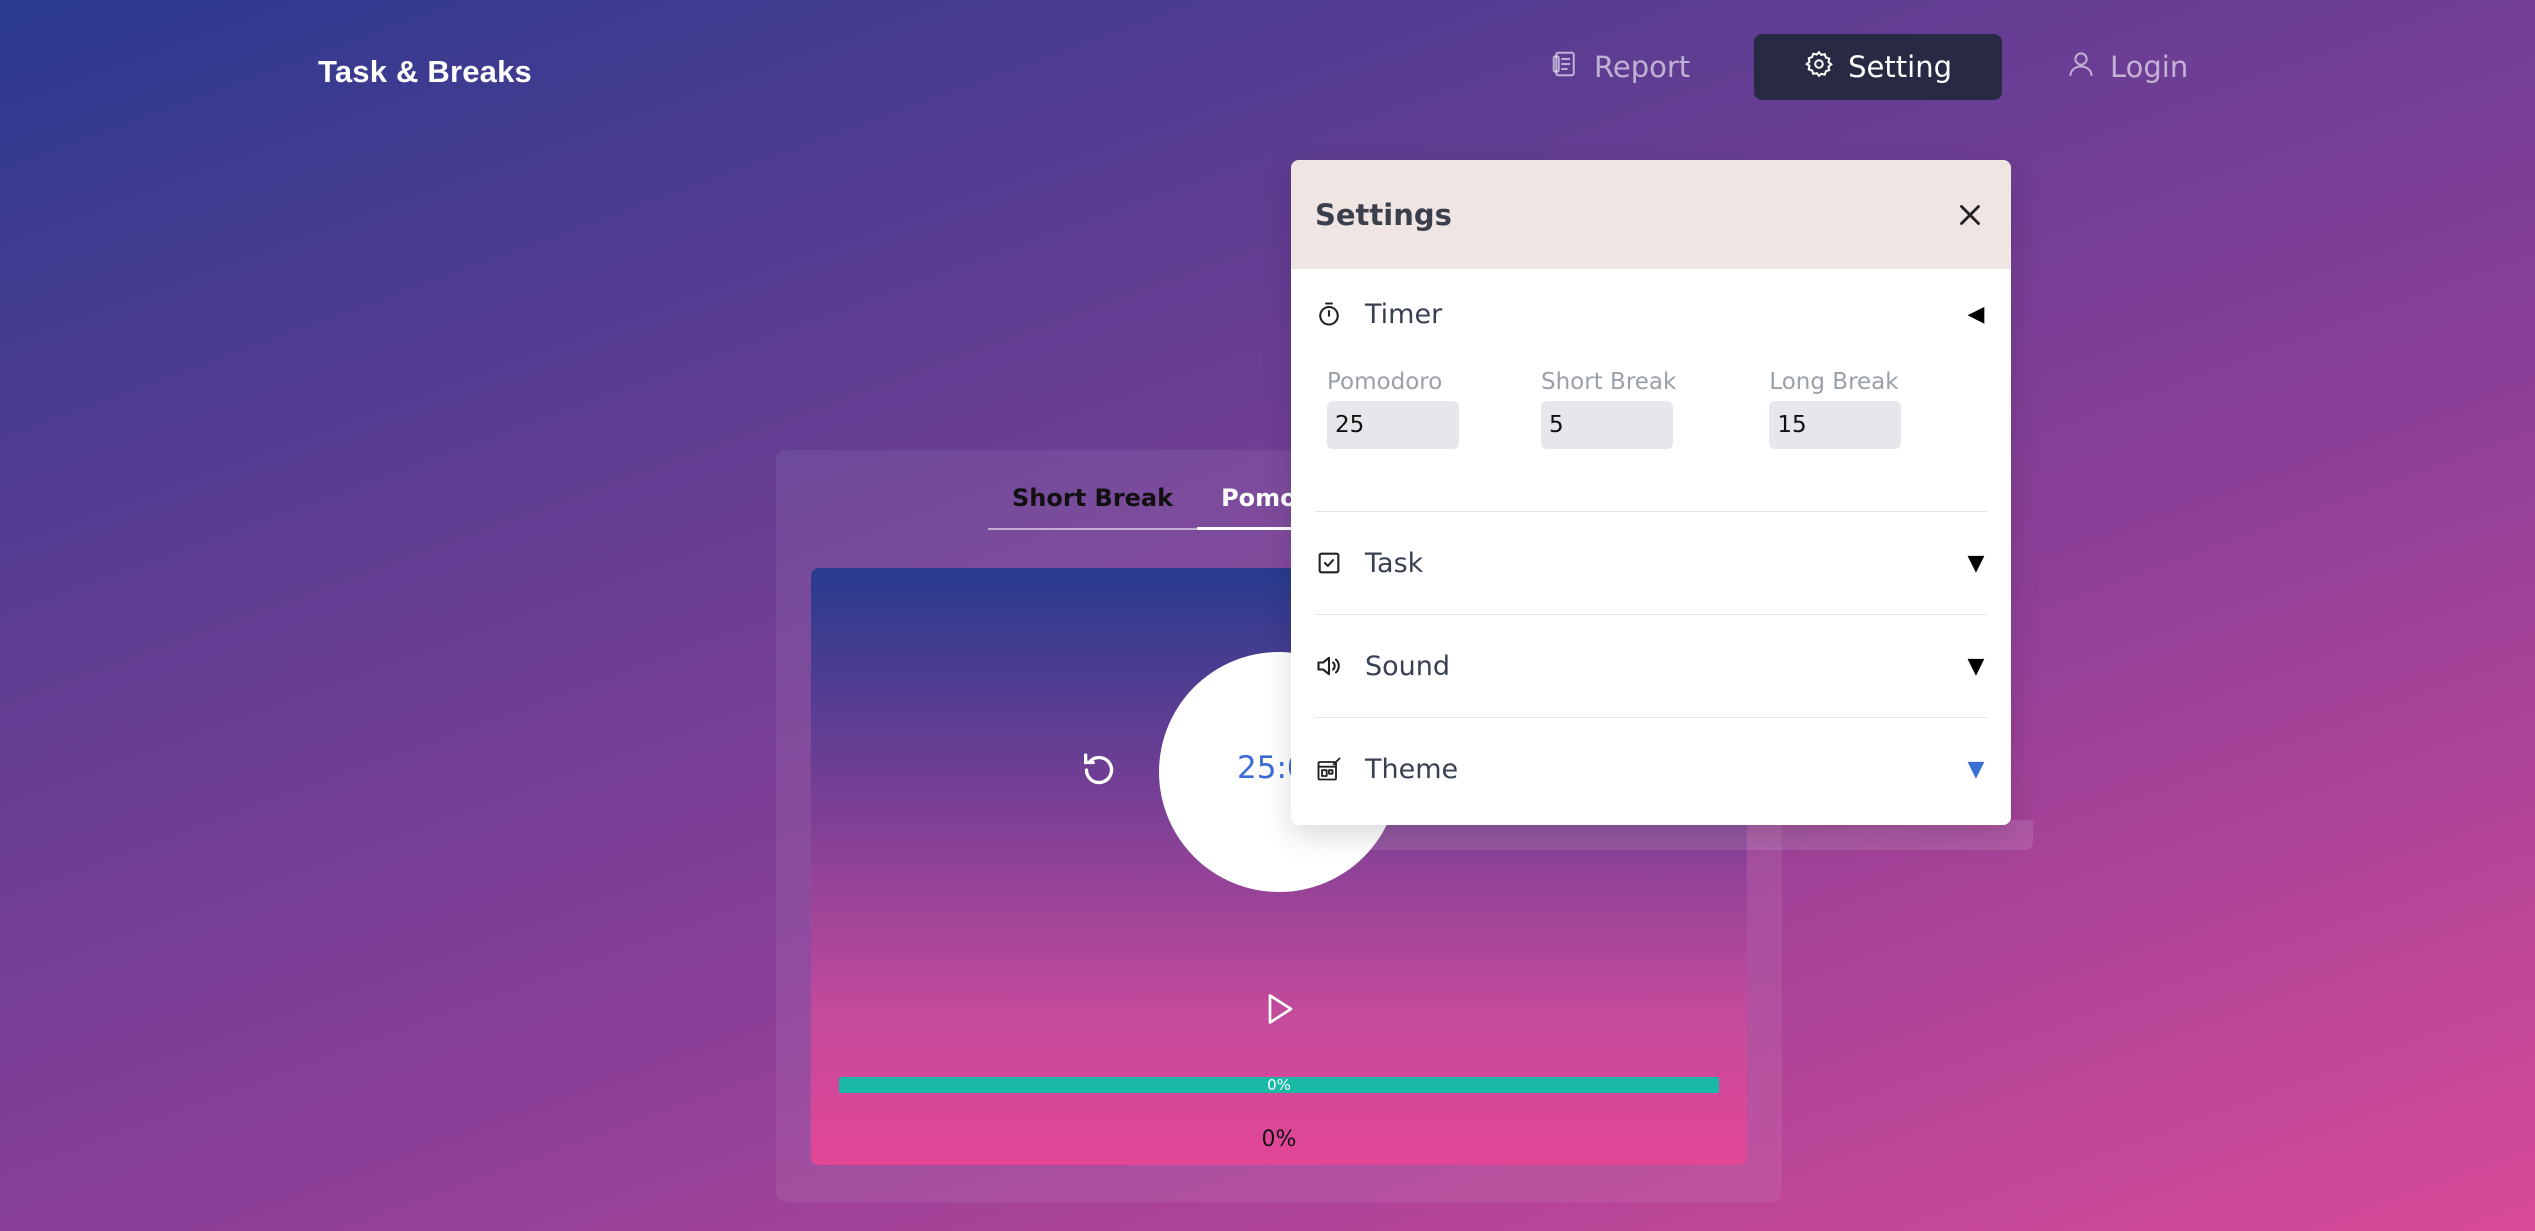 The width and height of the screenshot is (2535, 1231). I want to click on top-nav: Report Setting Login, so click(1869, 67).